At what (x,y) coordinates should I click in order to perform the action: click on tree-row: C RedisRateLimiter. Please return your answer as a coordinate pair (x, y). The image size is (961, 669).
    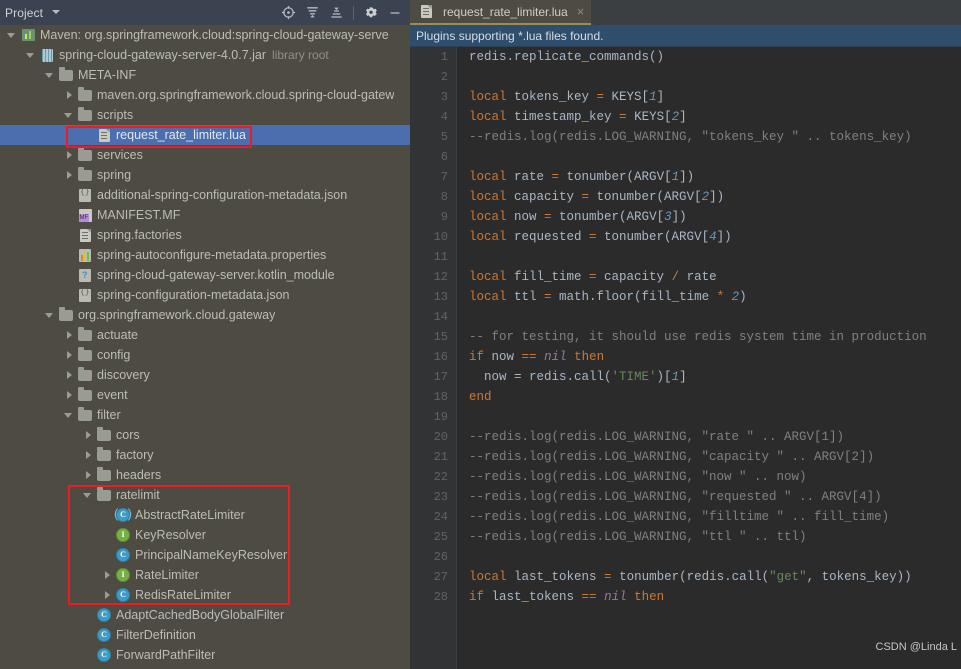
    Looking at the image, I should click on (205, 595).